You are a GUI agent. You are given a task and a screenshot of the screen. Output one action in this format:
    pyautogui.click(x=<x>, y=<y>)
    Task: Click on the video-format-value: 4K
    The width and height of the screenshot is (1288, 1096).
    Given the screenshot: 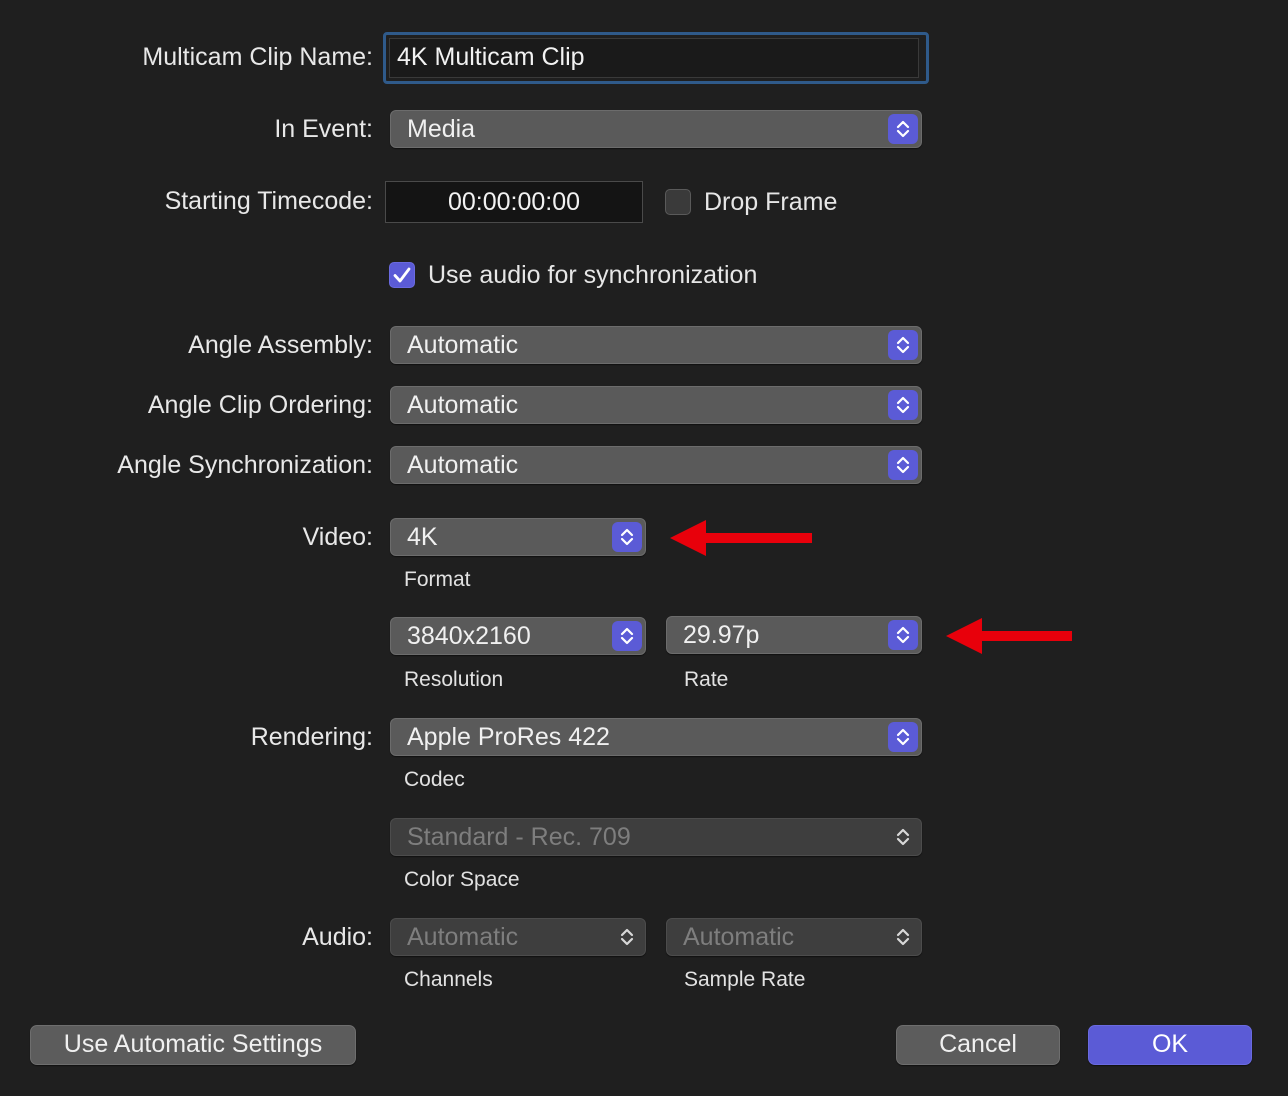 What is the action you would take?
    pyautogui.click(x=422, y=537)
    